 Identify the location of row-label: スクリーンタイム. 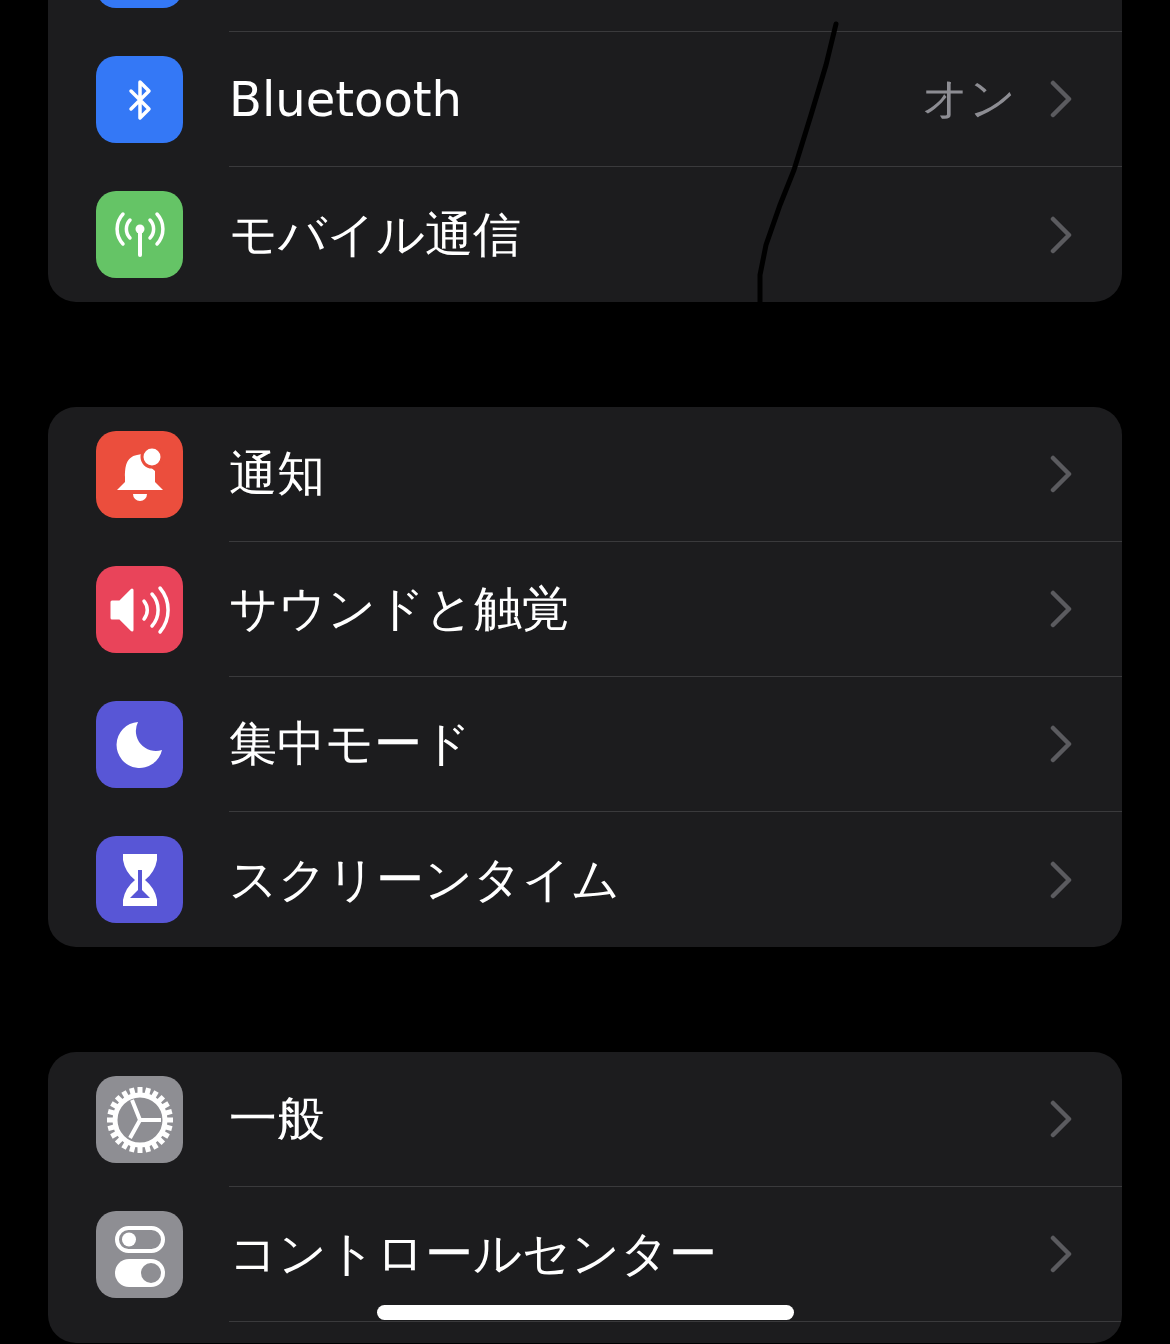
(425, 879).